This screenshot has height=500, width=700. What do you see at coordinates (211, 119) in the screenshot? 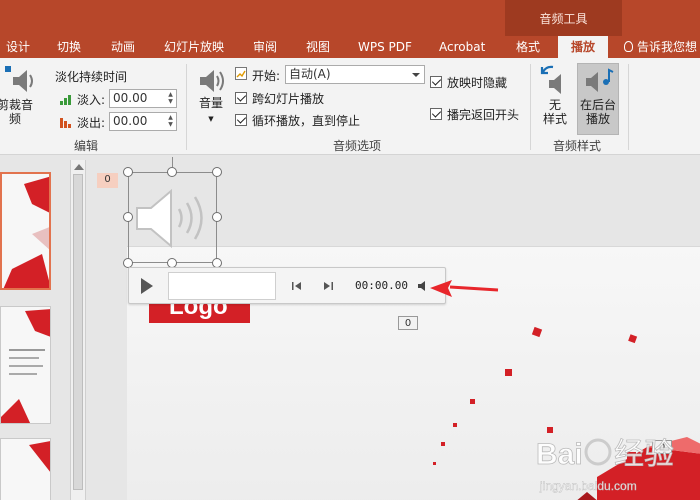
I see `chevron-down-icon: ▼` at bounding box center [211, 119].